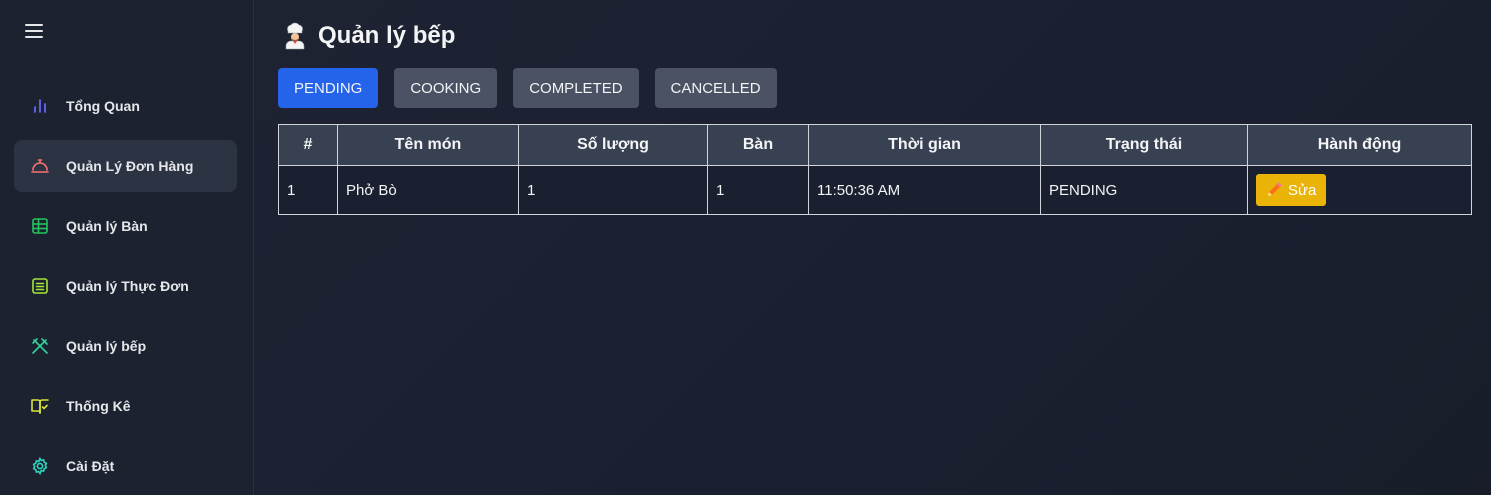  Describe the element at coordinates (613, 145) in the screenshot. I see `column-header-quantity: Số lượng` at that location.